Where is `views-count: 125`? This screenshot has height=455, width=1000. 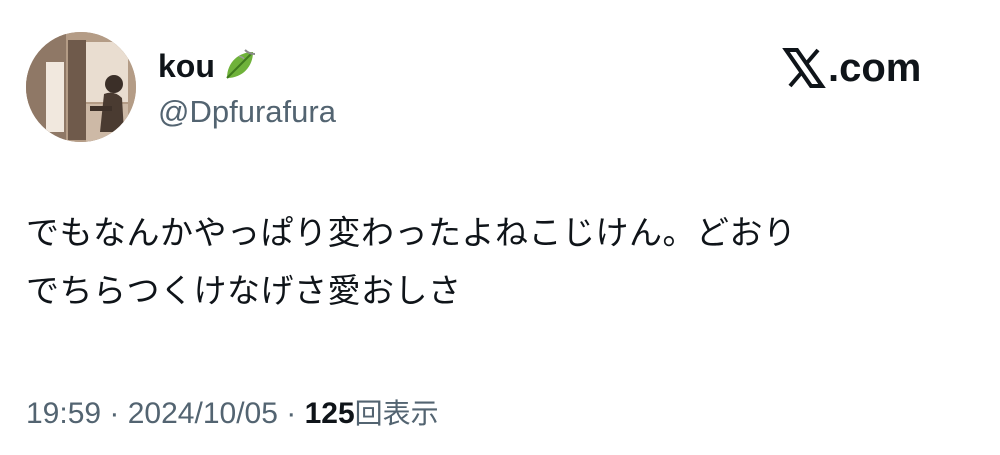 views-count: 125 is located at coordinates (329, 413).